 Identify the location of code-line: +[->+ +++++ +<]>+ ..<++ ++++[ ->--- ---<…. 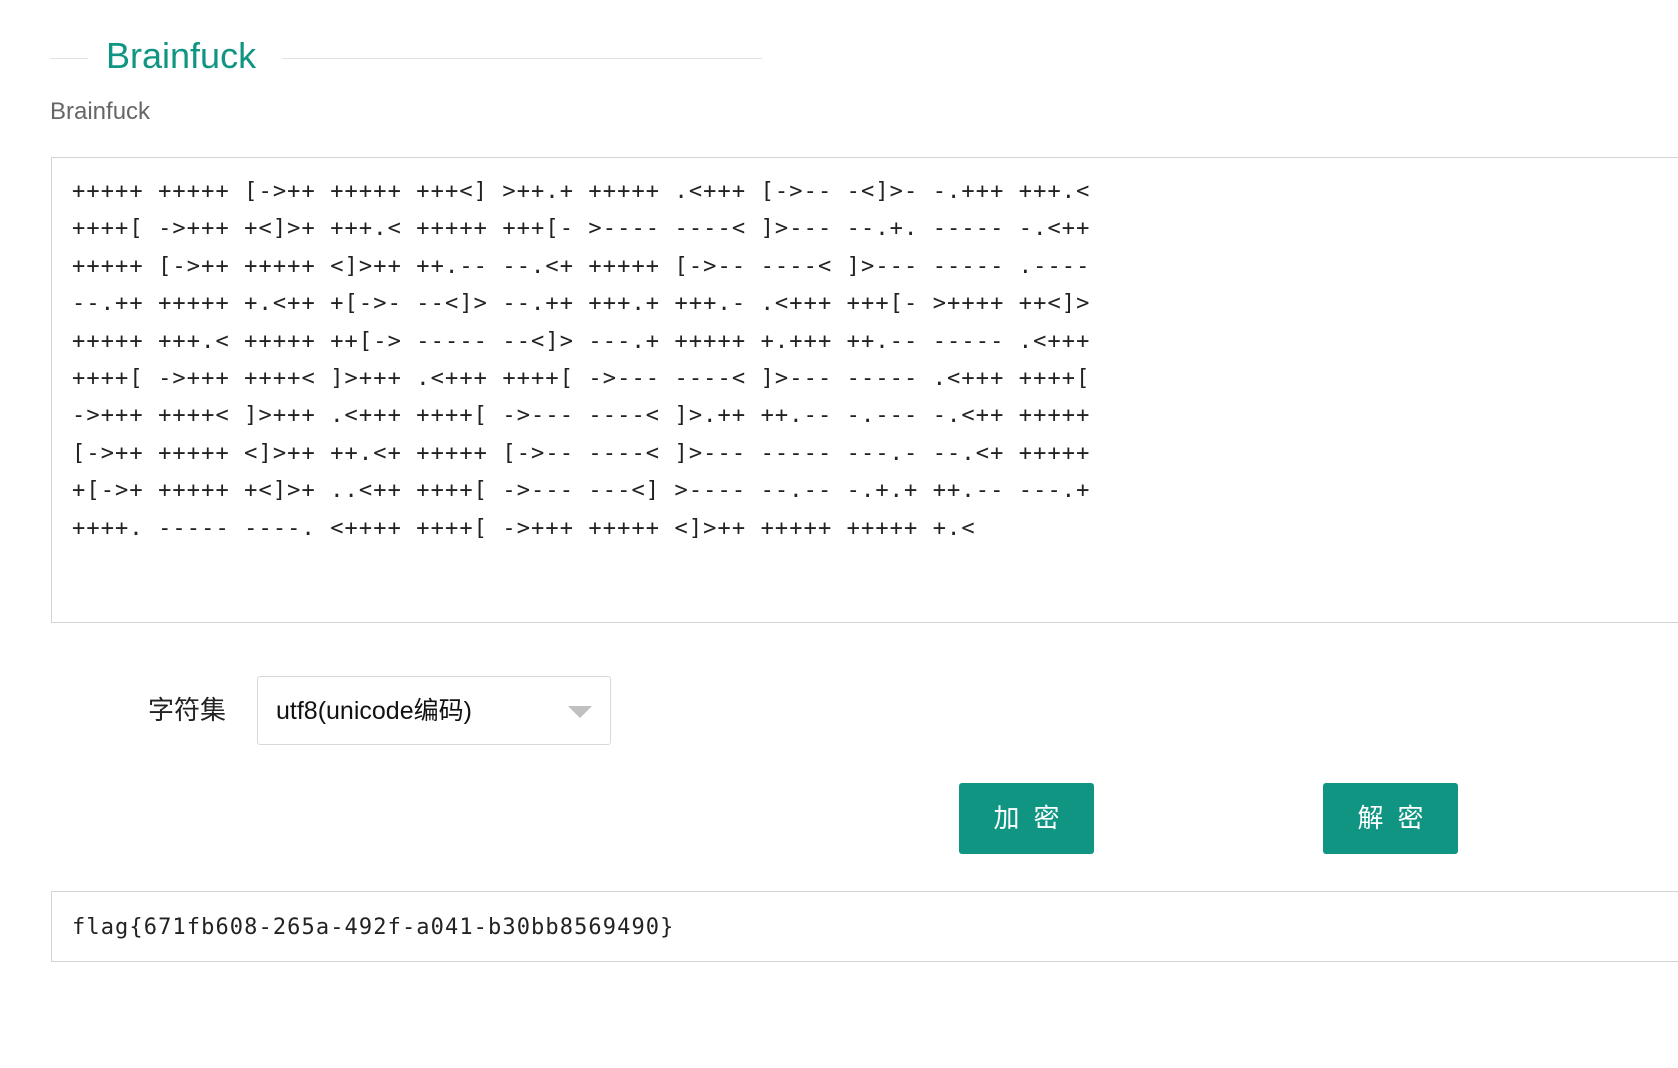
(581, 491).